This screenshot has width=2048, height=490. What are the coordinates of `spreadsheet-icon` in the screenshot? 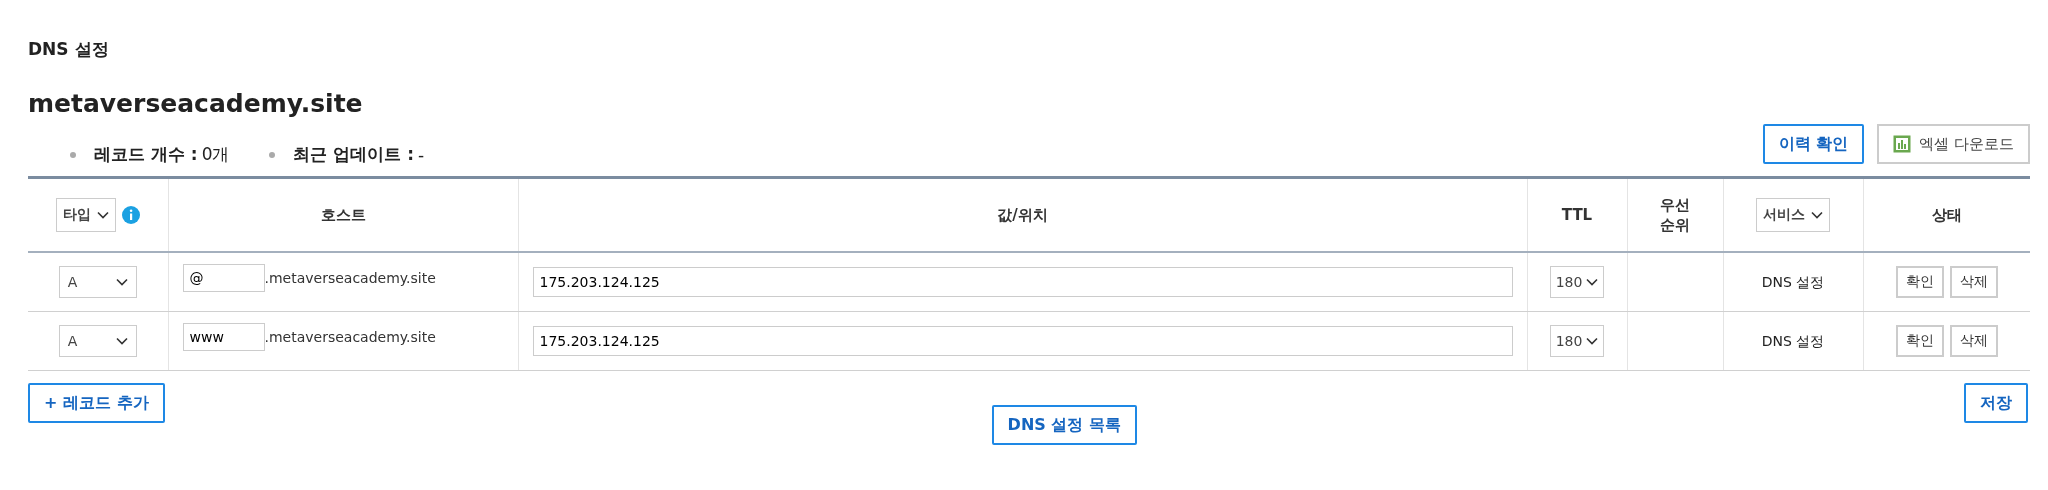 It's located at (1902, 144).